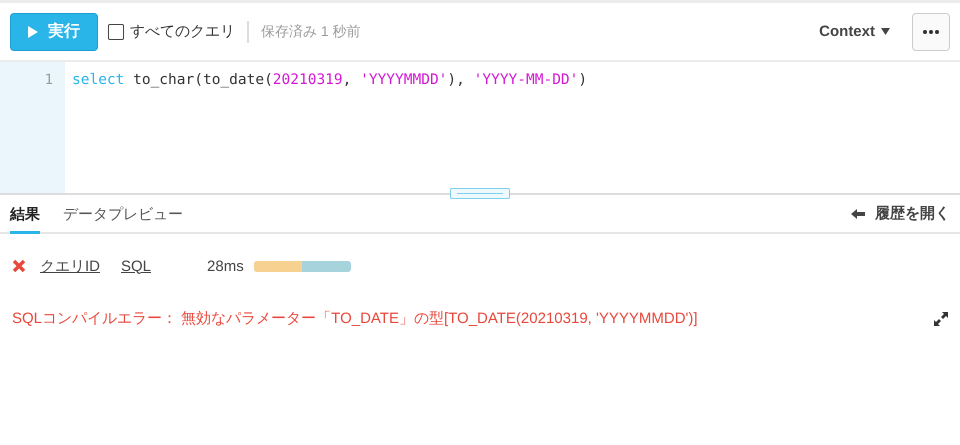 The height and width of the screenshot is (445, 960). I want to click on sql-link: SQL, so click(136, 266).